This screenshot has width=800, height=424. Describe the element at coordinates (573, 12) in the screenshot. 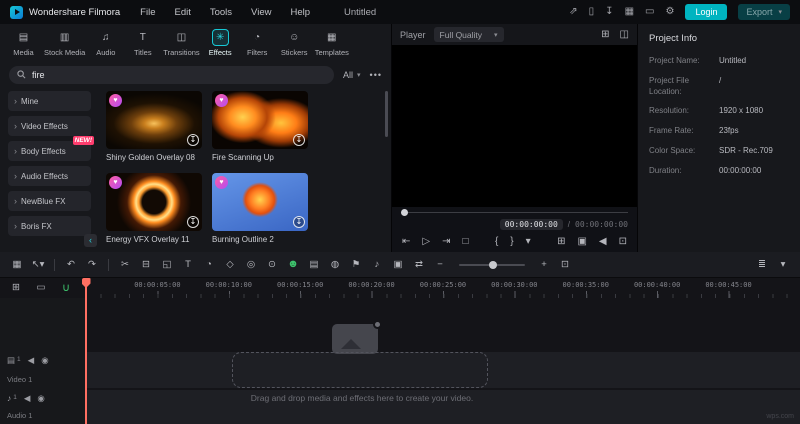

I see `share-icon: ⇗` at that location.